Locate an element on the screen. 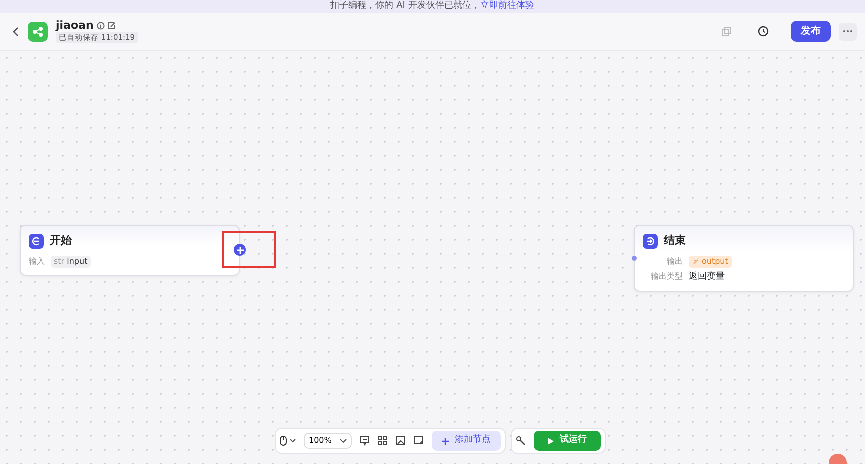 The height and width of the screenshot is (464, 865). enter-icon is located at coordinates (36, 241).